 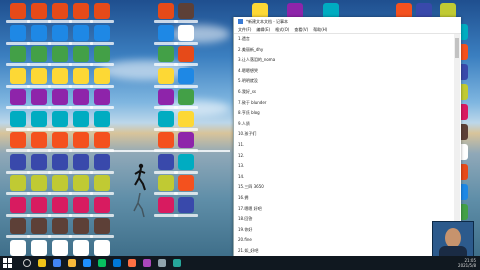 I want to click on title-bar: *新建文本文档 - 记事本, so click(x=347, y=21).